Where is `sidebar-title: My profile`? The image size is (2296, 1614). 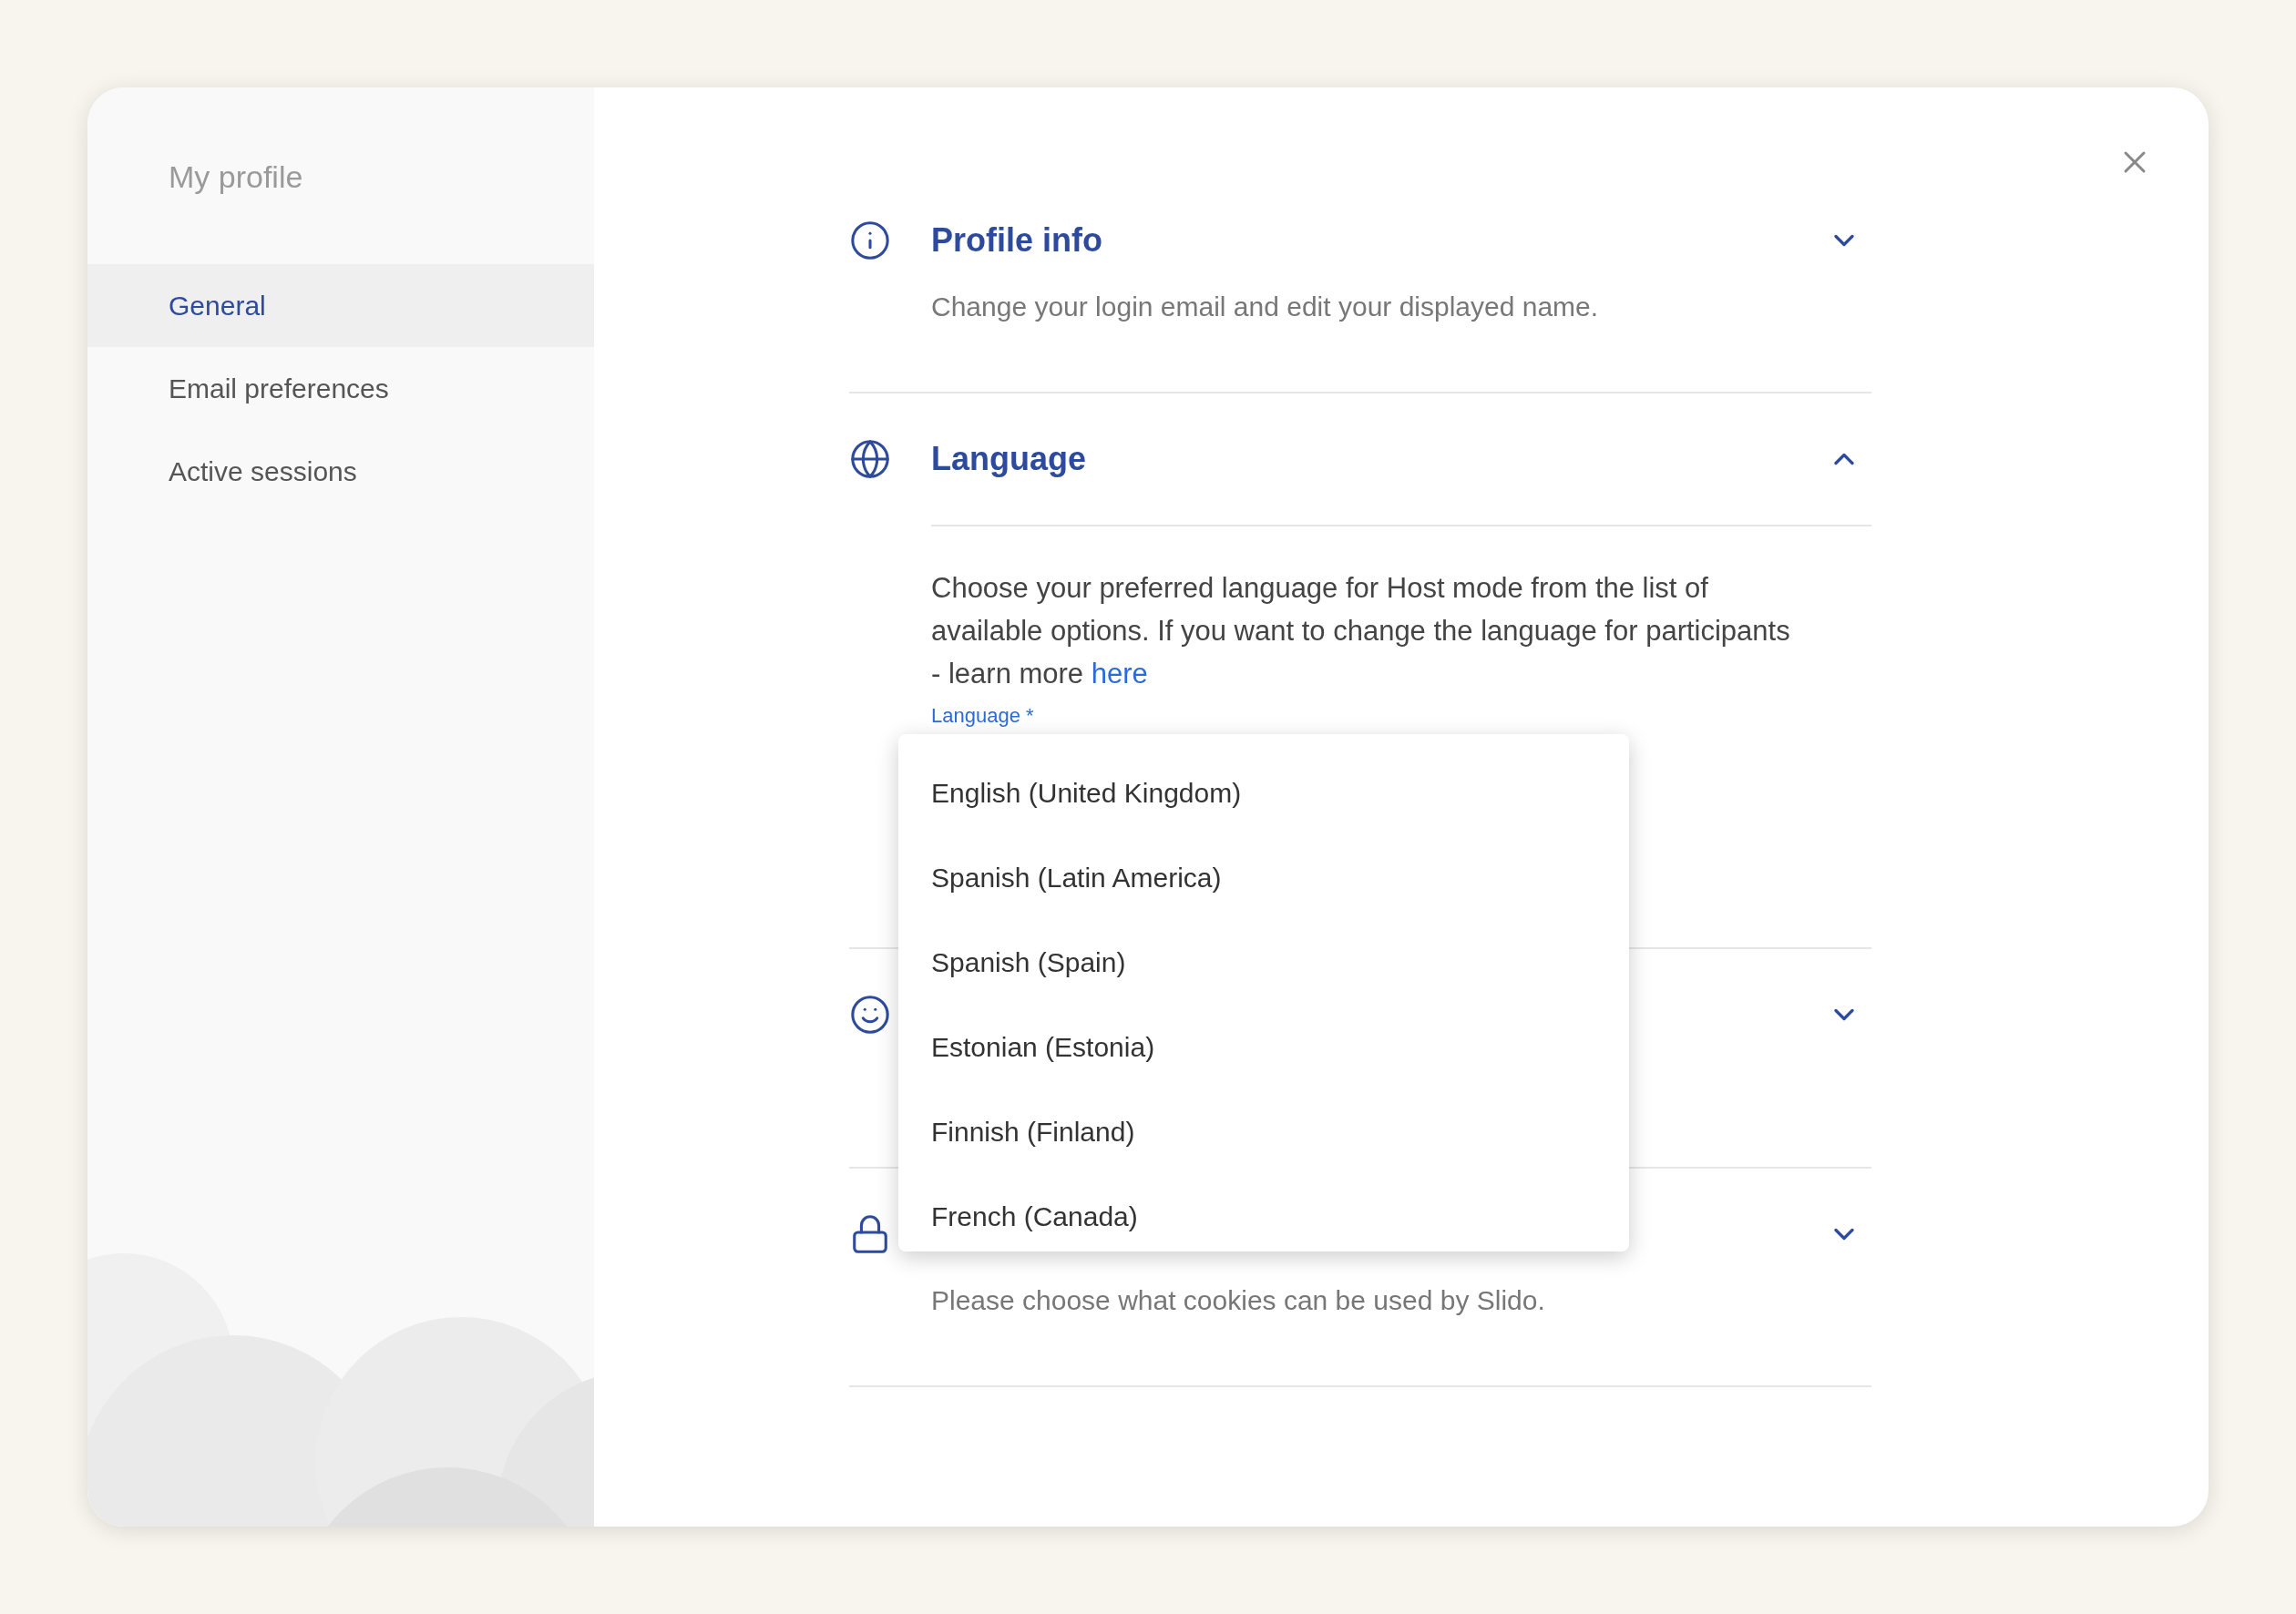
sidebar-title: My profile is located at coordinates (236, 177).